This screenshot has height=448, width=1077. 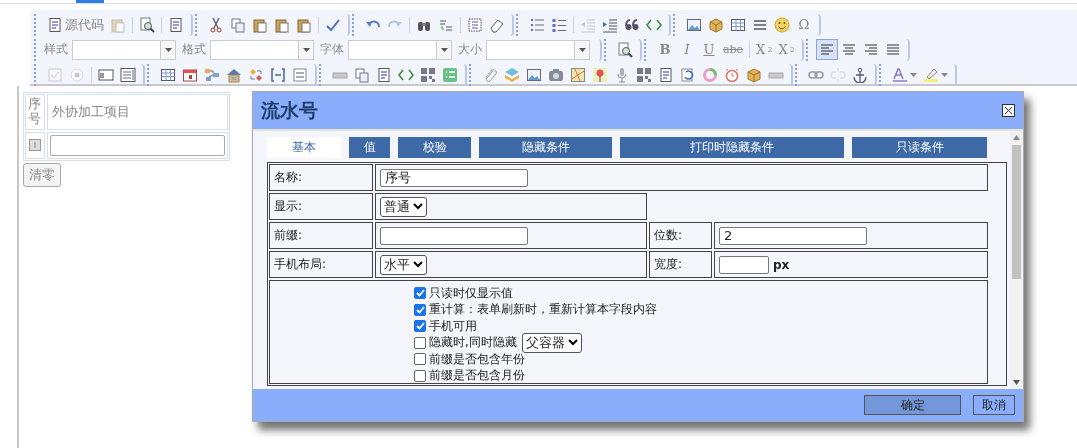 What do you see at coordinates (454, 177) in the screenshot?
I see `input-field: 序号` at bounding box center [454, 177].